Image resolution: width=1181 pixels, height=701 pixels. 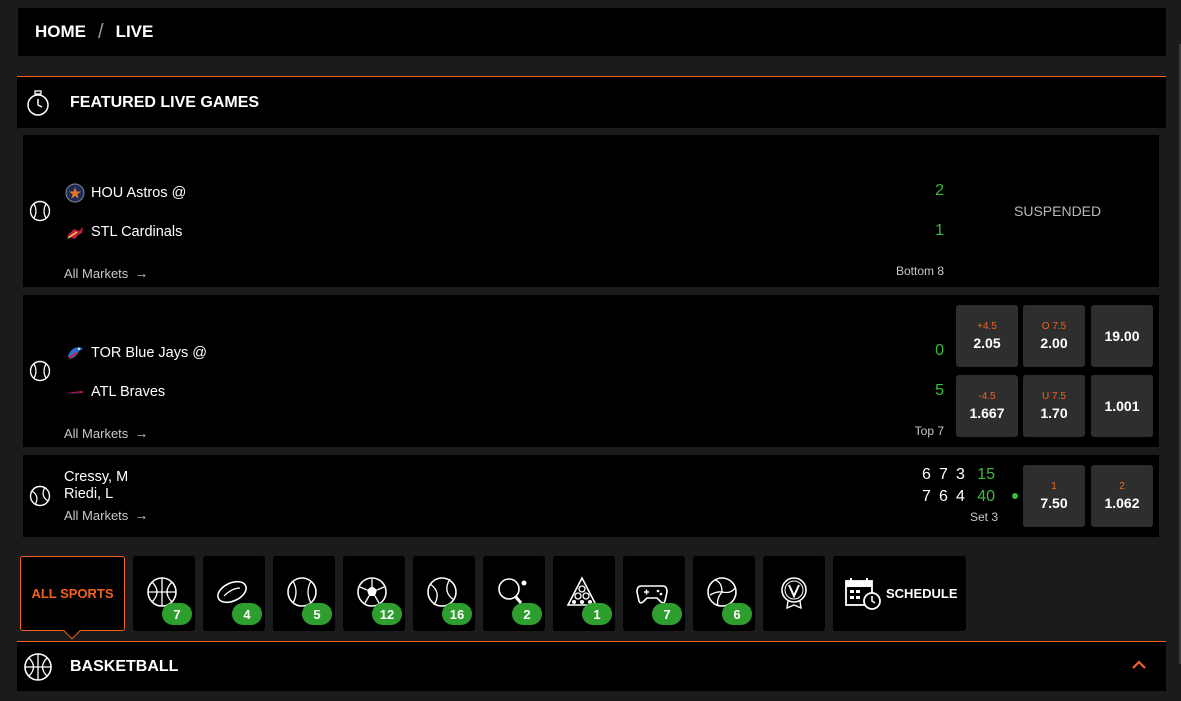 What do you see at coordinates (75, 193) in the screenshot?
I see `astros-logo-icon` at bounding box center [75, 193].